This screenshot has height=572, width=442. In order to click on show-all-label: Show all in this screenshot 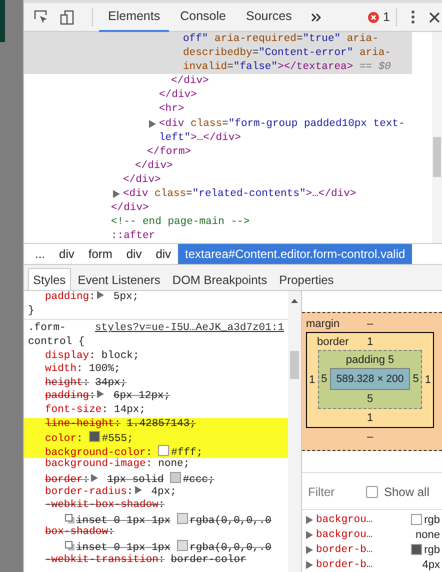, I will do `click(407, 492)`.